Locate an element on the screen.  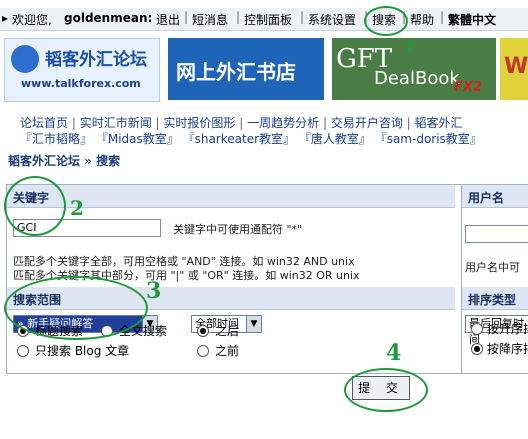
link-sharkeater: 『sharkeater教室』 is located at coordinates (239, 139).